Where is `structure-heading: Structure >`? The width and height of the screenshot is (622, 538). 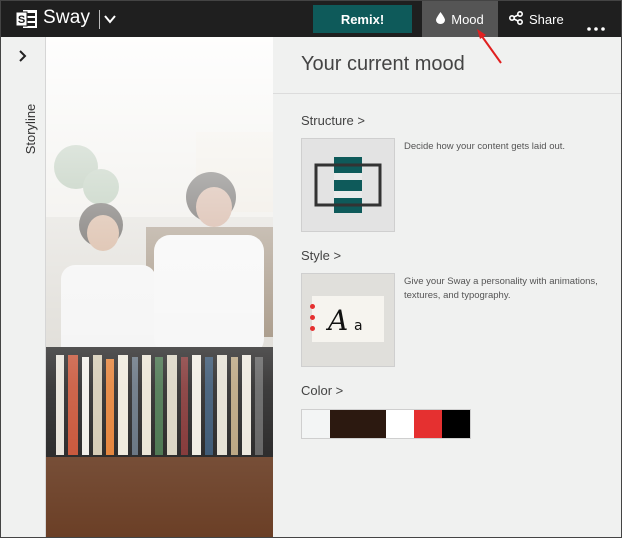 structure-heading: Structure > is located at coordinates (333, 120).